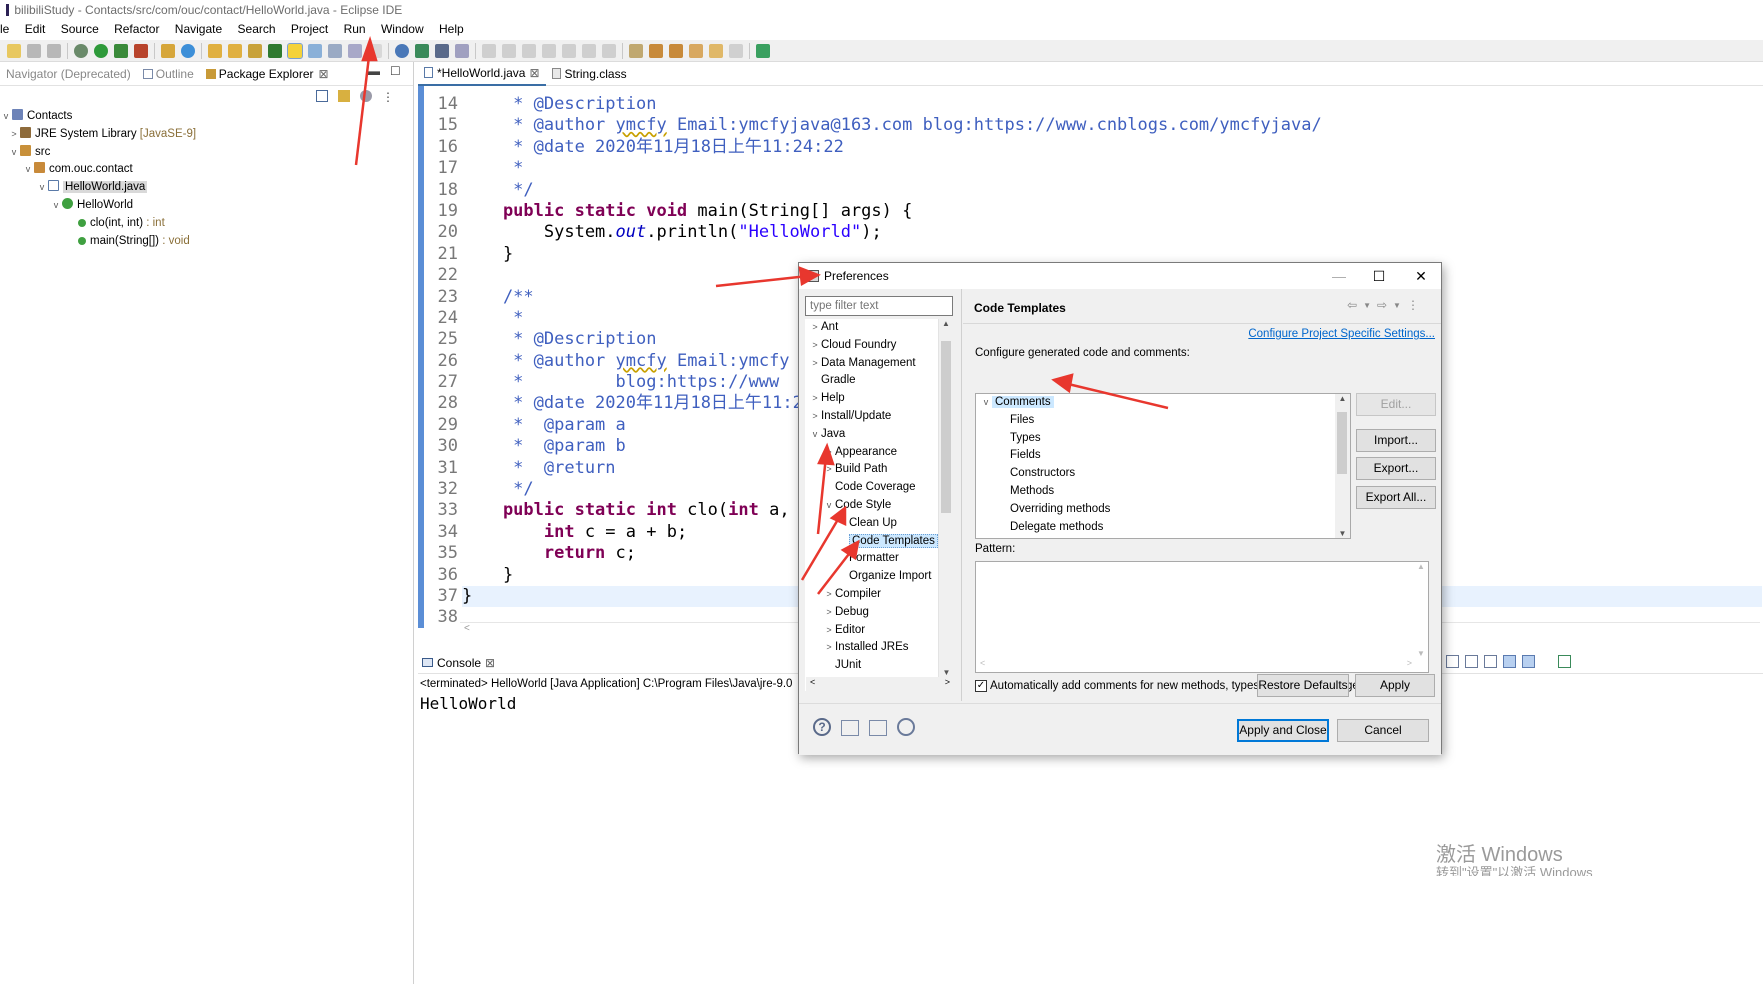 The height and width of the screenshot is (984, 1763). I want to click on menu-project: Project, so click(309, 29).